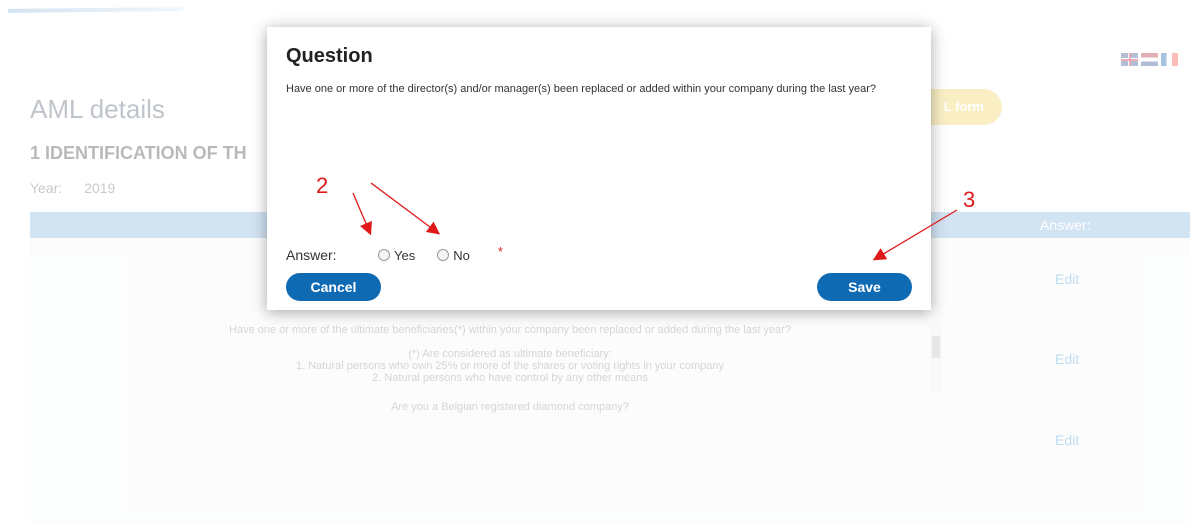 Image resolution: width=1190 pixels, height=525 pixels. Describe the element at coordinates (362, 214) in the screenshot. I see `annotation-arrow-yes` at that location.